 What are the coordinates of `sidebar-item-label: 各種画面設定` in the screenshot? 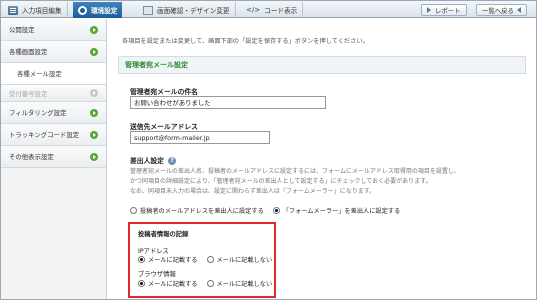 It's located at (28, 52).